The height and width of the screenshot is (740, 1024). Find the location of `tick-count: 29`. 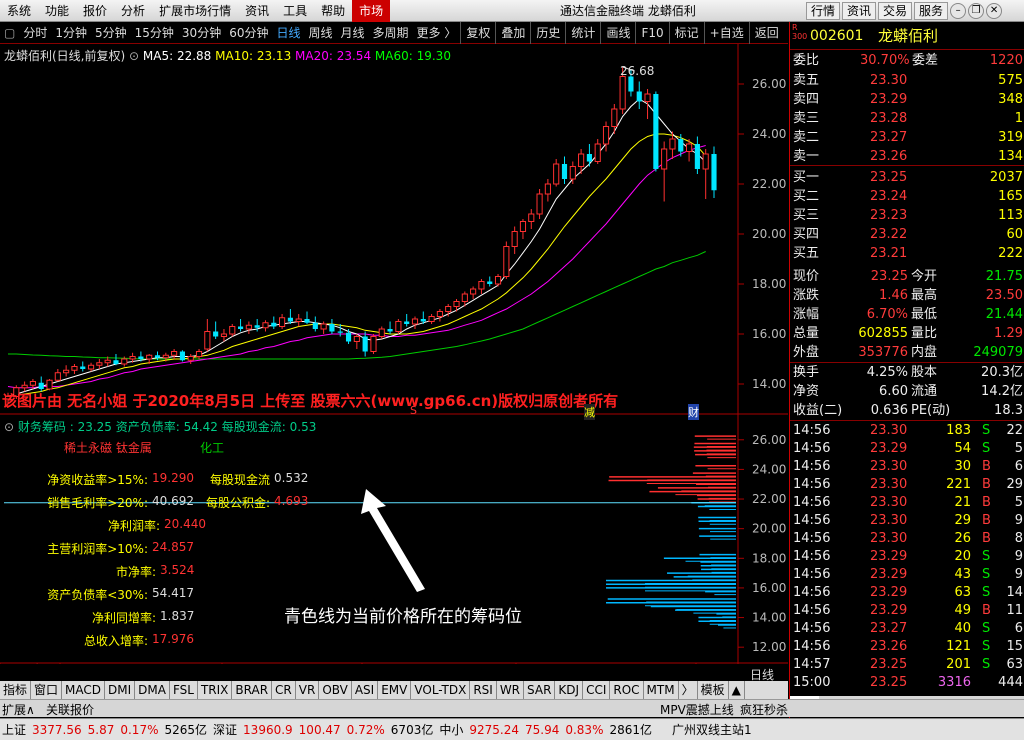

tick-count: 29 is located at coordinates (1014, 484).